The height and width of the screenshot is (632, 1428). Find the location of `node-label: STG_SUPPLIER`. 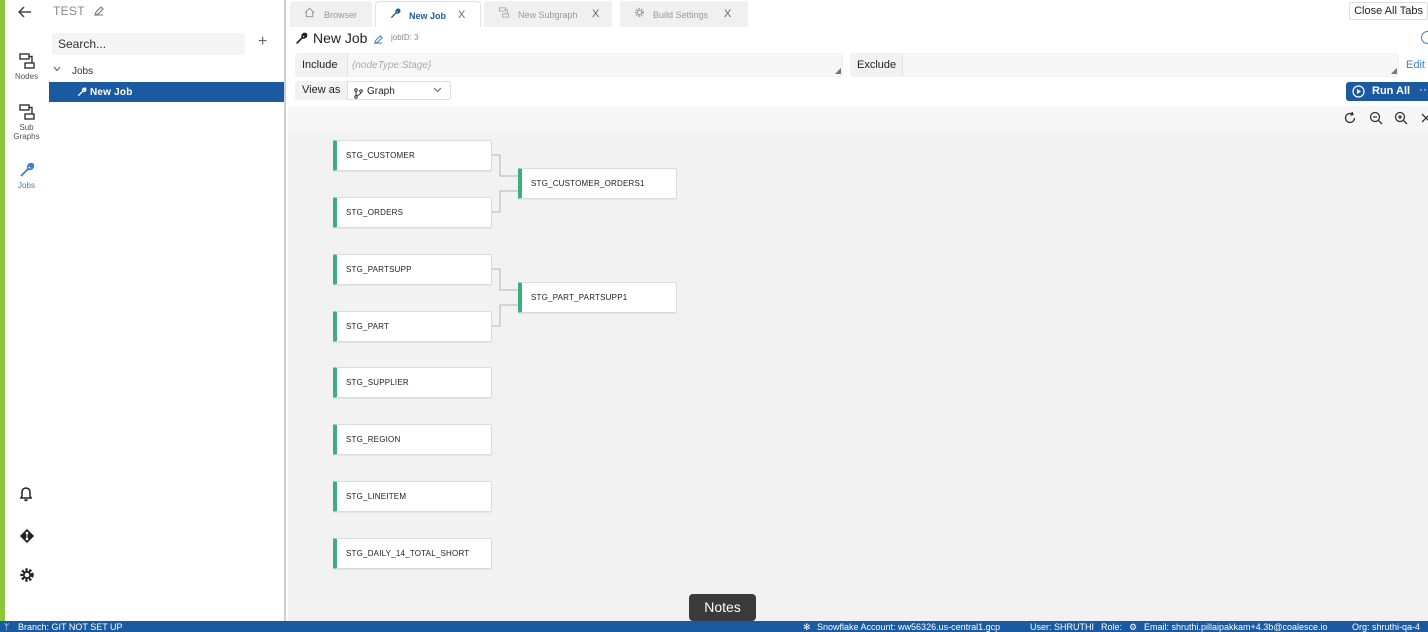

node-label: STG_SUPPLIER is located at coordinates (377, 382).